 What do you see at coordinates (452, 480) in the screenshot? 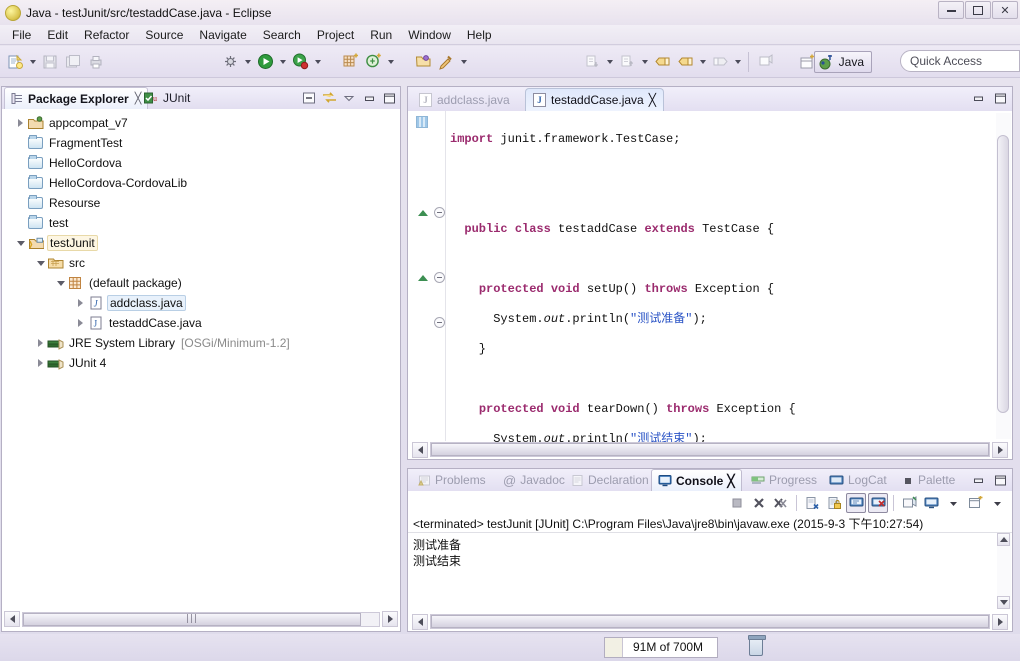
I see `tab-problems: Problems` at bounding box center [452, 480].